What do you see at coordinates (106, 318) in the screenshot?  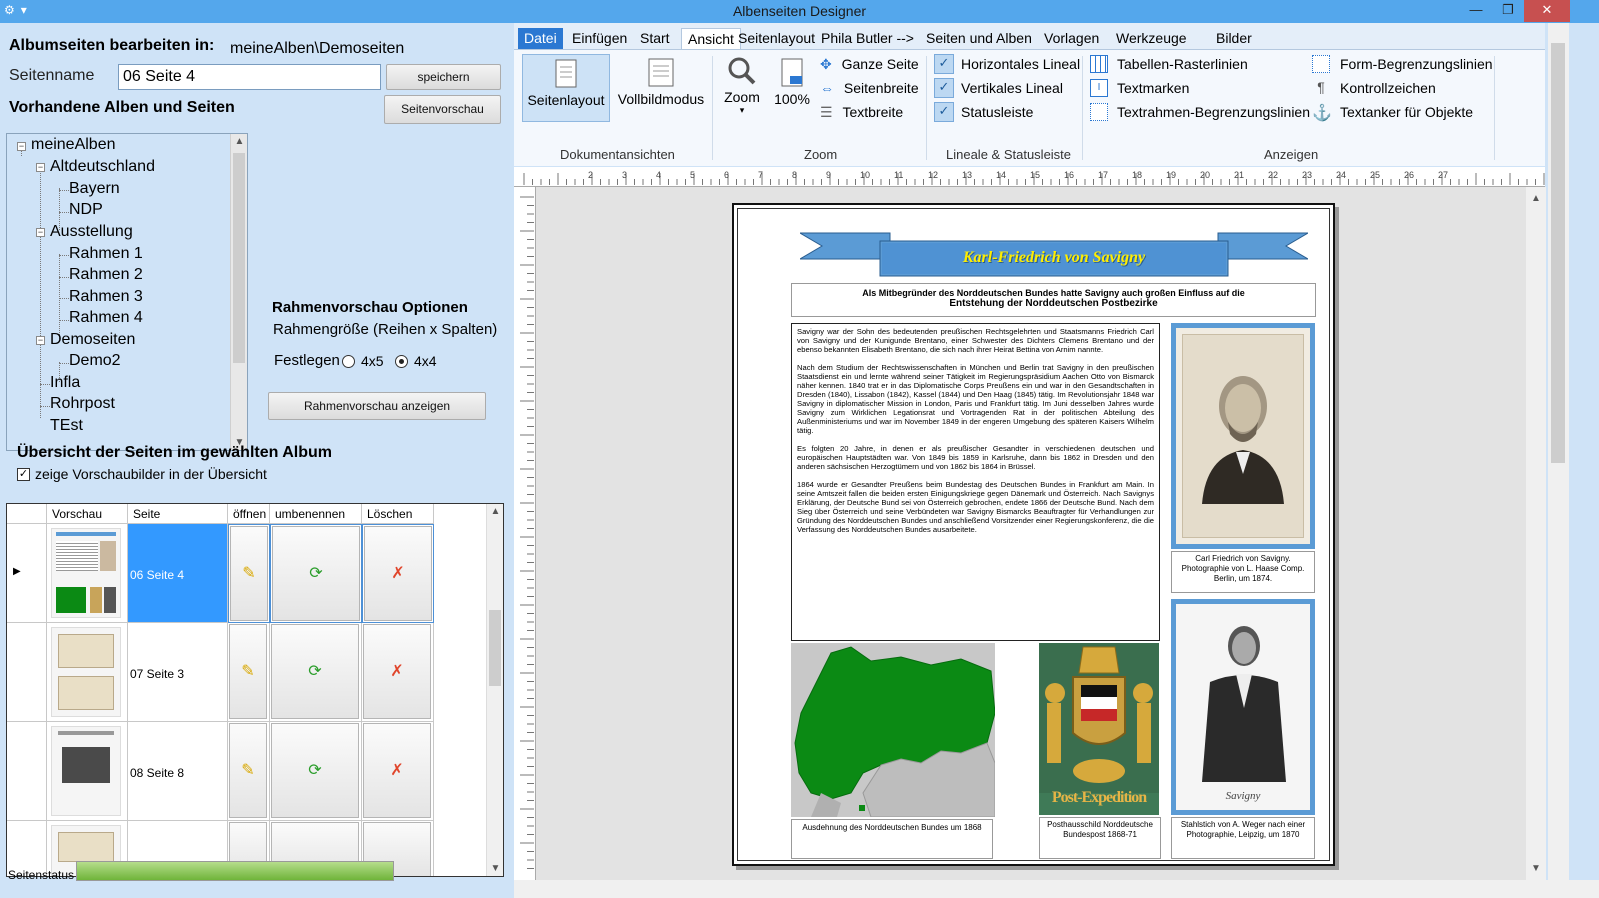 I see `tree-node-rahmen-4: Rahmen 4` at bounding box center [106, 318].